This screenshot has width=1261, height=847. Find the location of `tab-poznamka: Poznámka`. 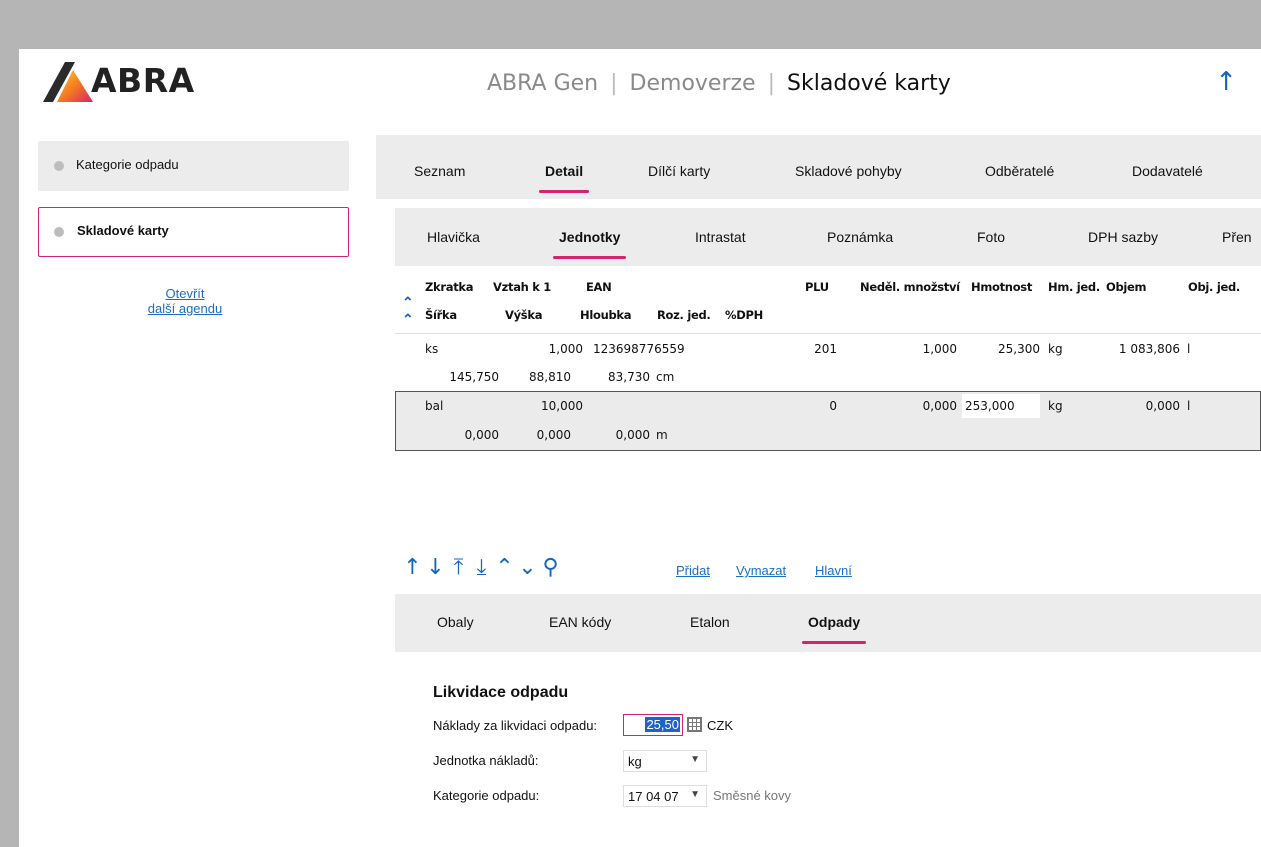

tab-poznamka: Poznámka is located at coordinates (860, 237).